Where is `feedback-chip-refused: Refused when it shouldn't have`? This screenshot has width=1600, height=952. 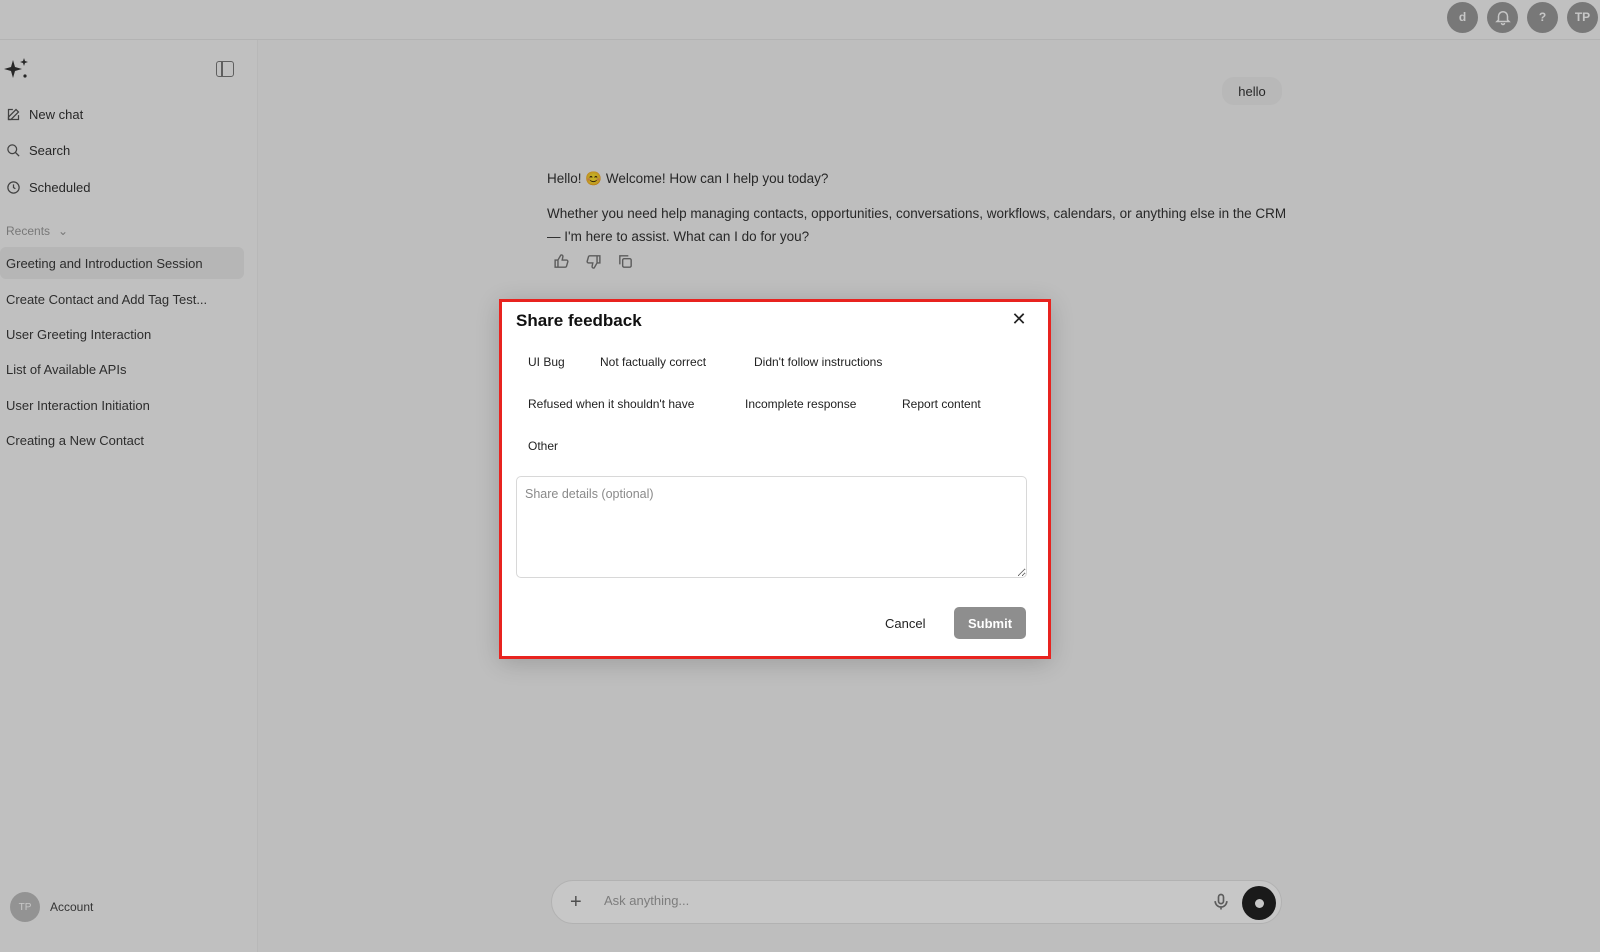 feedback-chip-refused: Refused when it shouldn't have is located at coordinates (611, 404).